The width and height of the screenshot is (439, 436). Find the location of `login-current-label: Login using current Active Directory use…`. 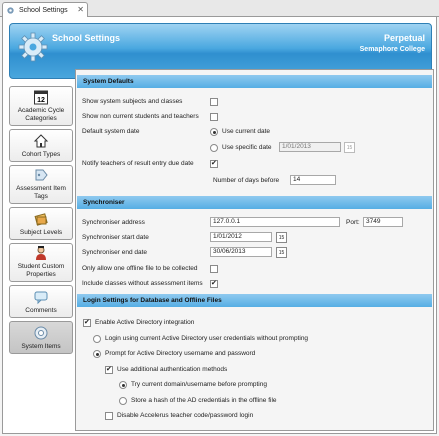

login-current-label: Login using current Active Directory use… is located at coordinates (207, 338).